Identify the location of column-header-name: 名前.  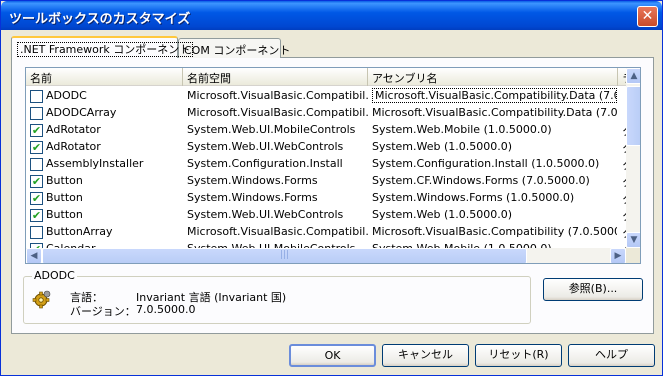
(104, 77).